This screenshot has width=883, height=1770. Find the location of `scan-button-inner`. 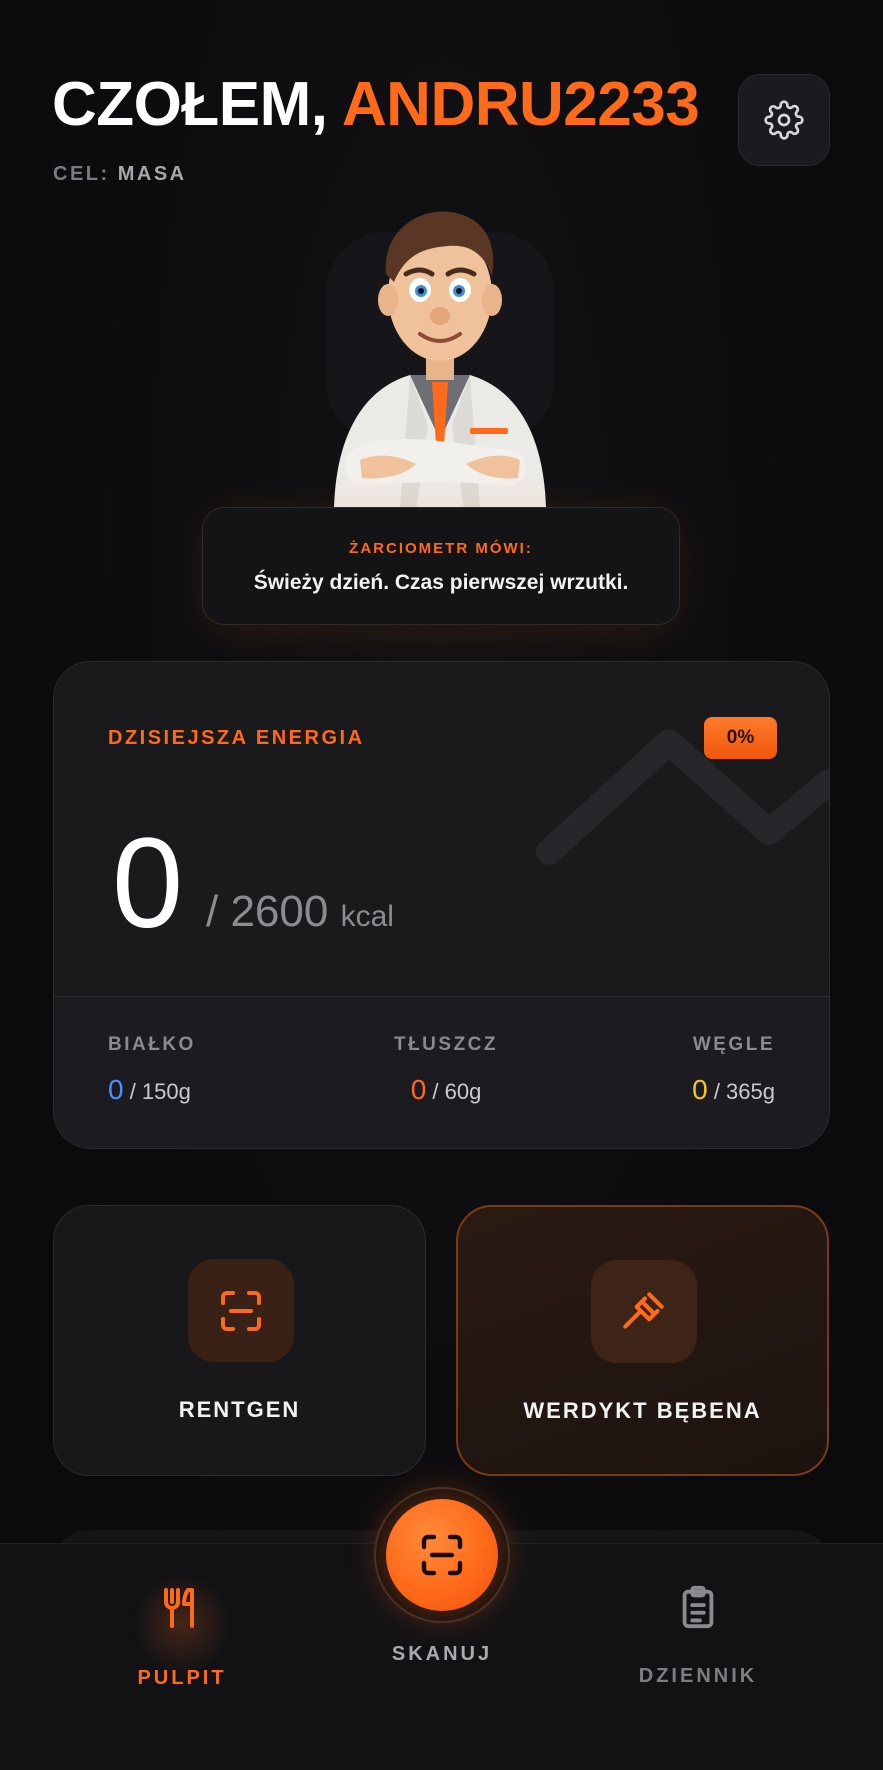

scan-button-inner is located at coordinates (442, 1555).